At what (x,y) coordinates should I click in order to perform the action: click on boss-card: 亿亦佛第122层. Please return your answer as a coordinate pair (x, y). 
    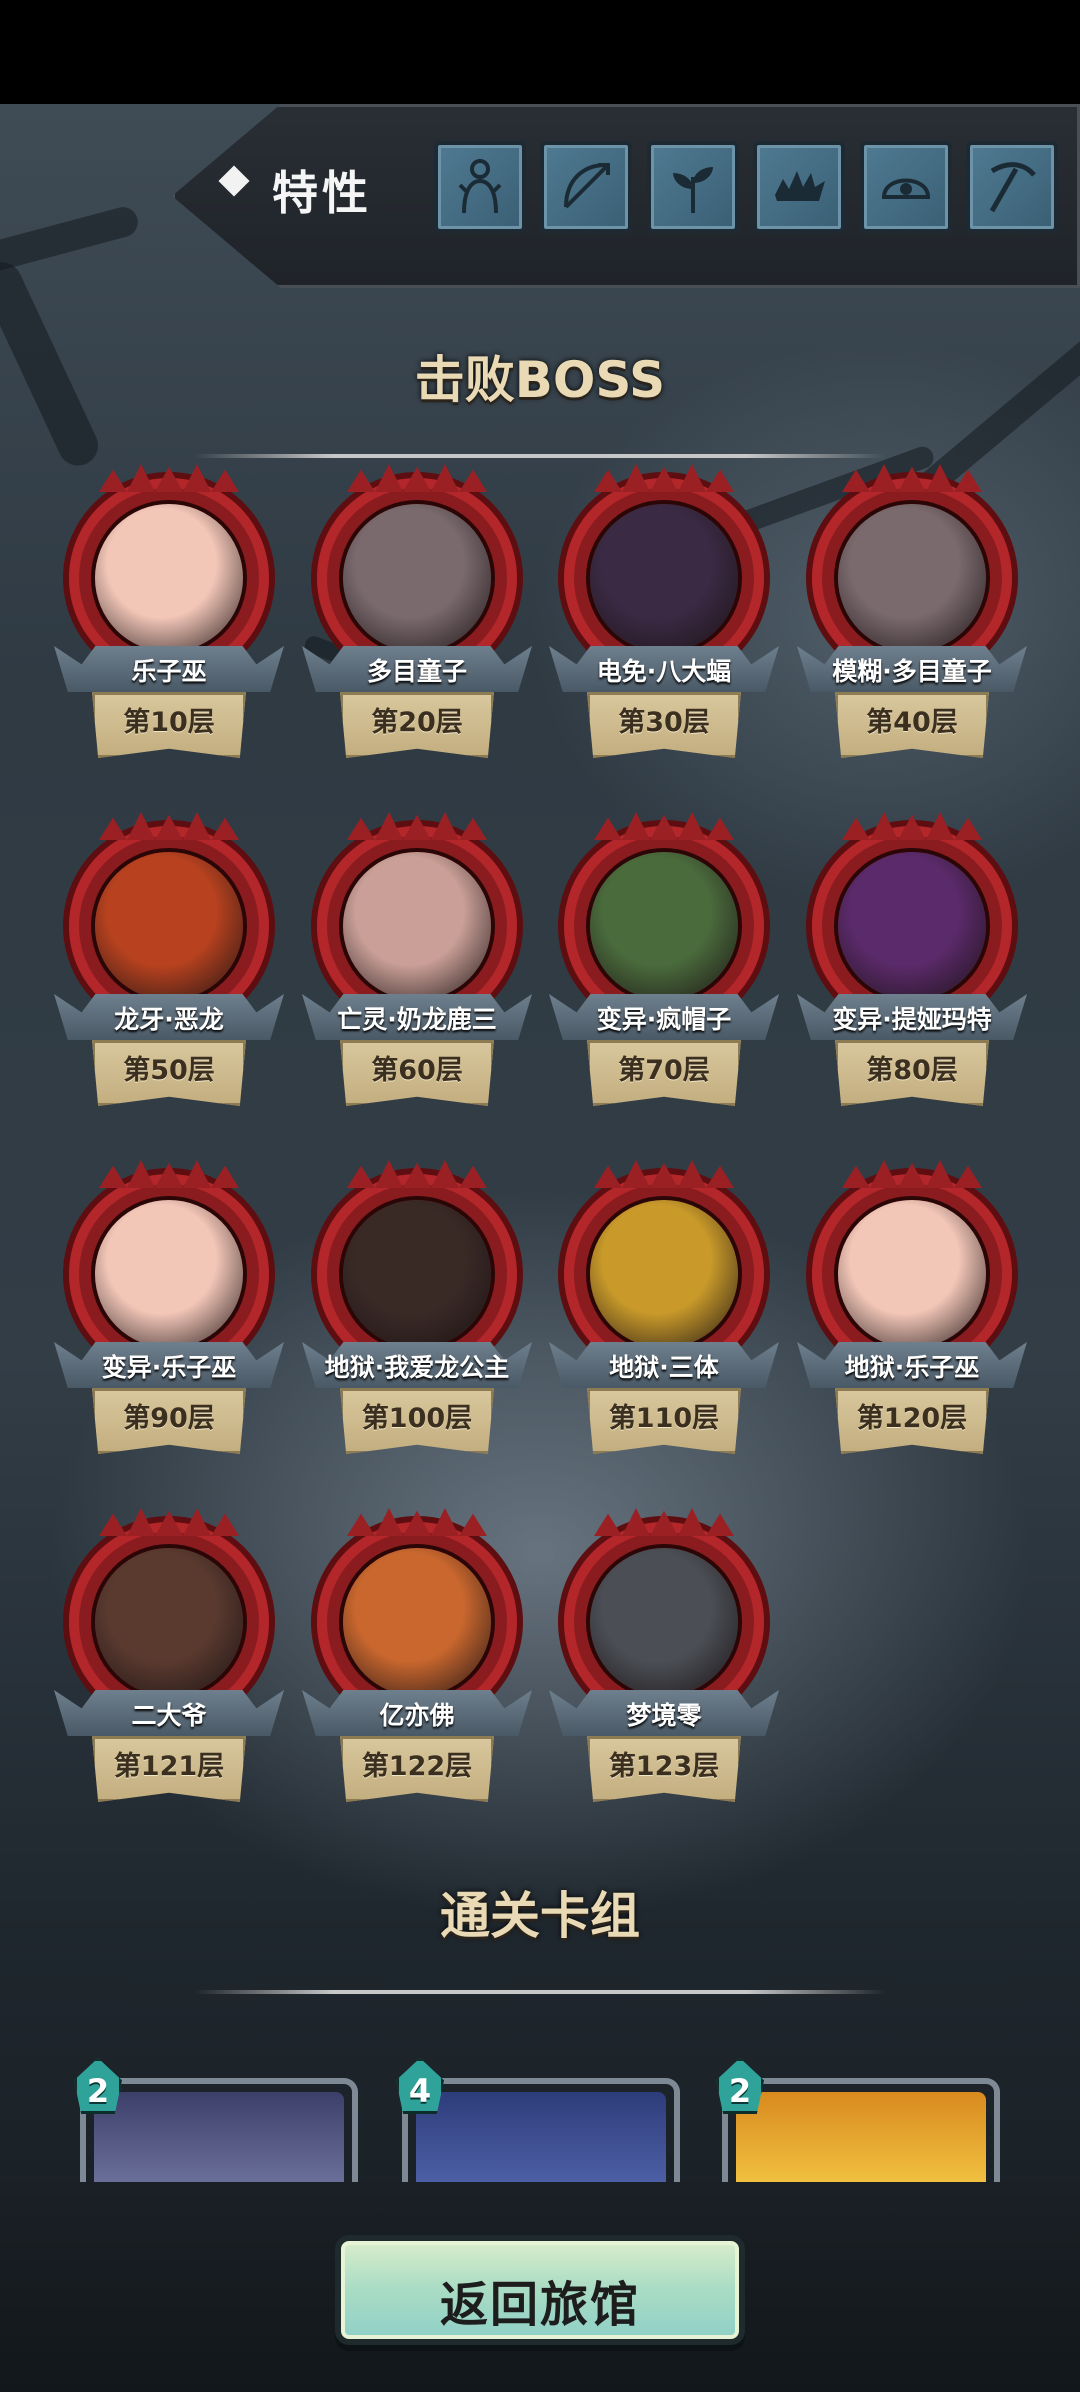
    Looking at the image, I should click on (417, 1672).